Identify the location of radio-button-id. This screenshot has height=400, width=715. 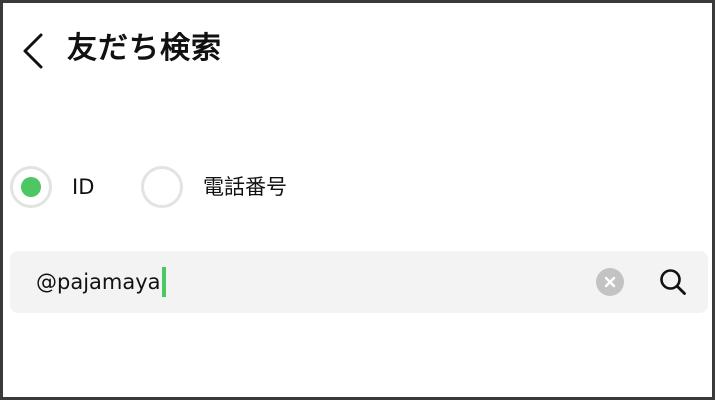
(31, 187).